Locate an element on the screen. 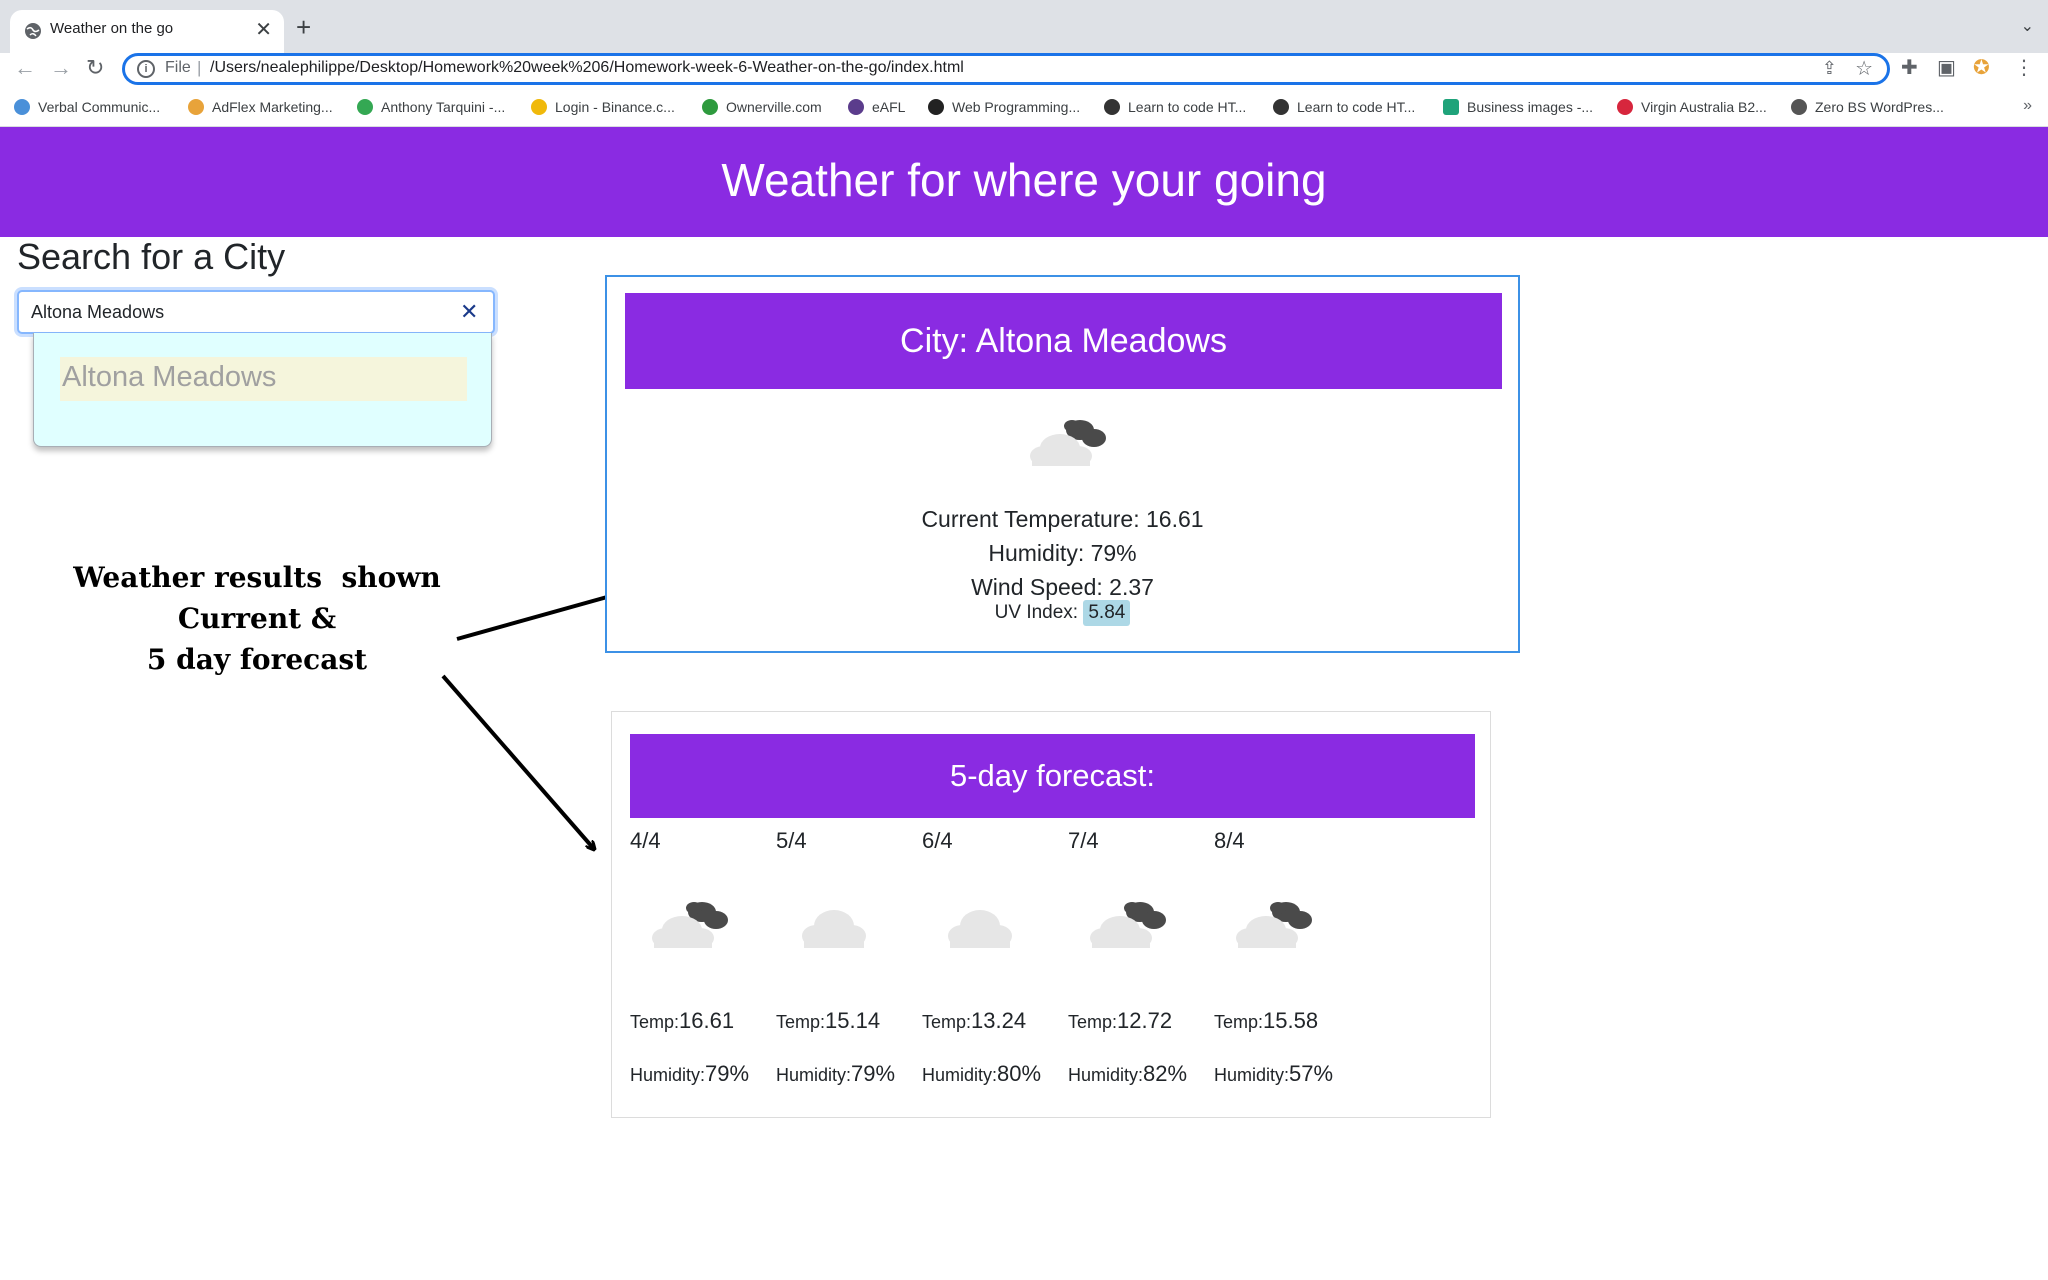  menu-kebab-icon: ⋮ is located at coordinates (2024, 68).